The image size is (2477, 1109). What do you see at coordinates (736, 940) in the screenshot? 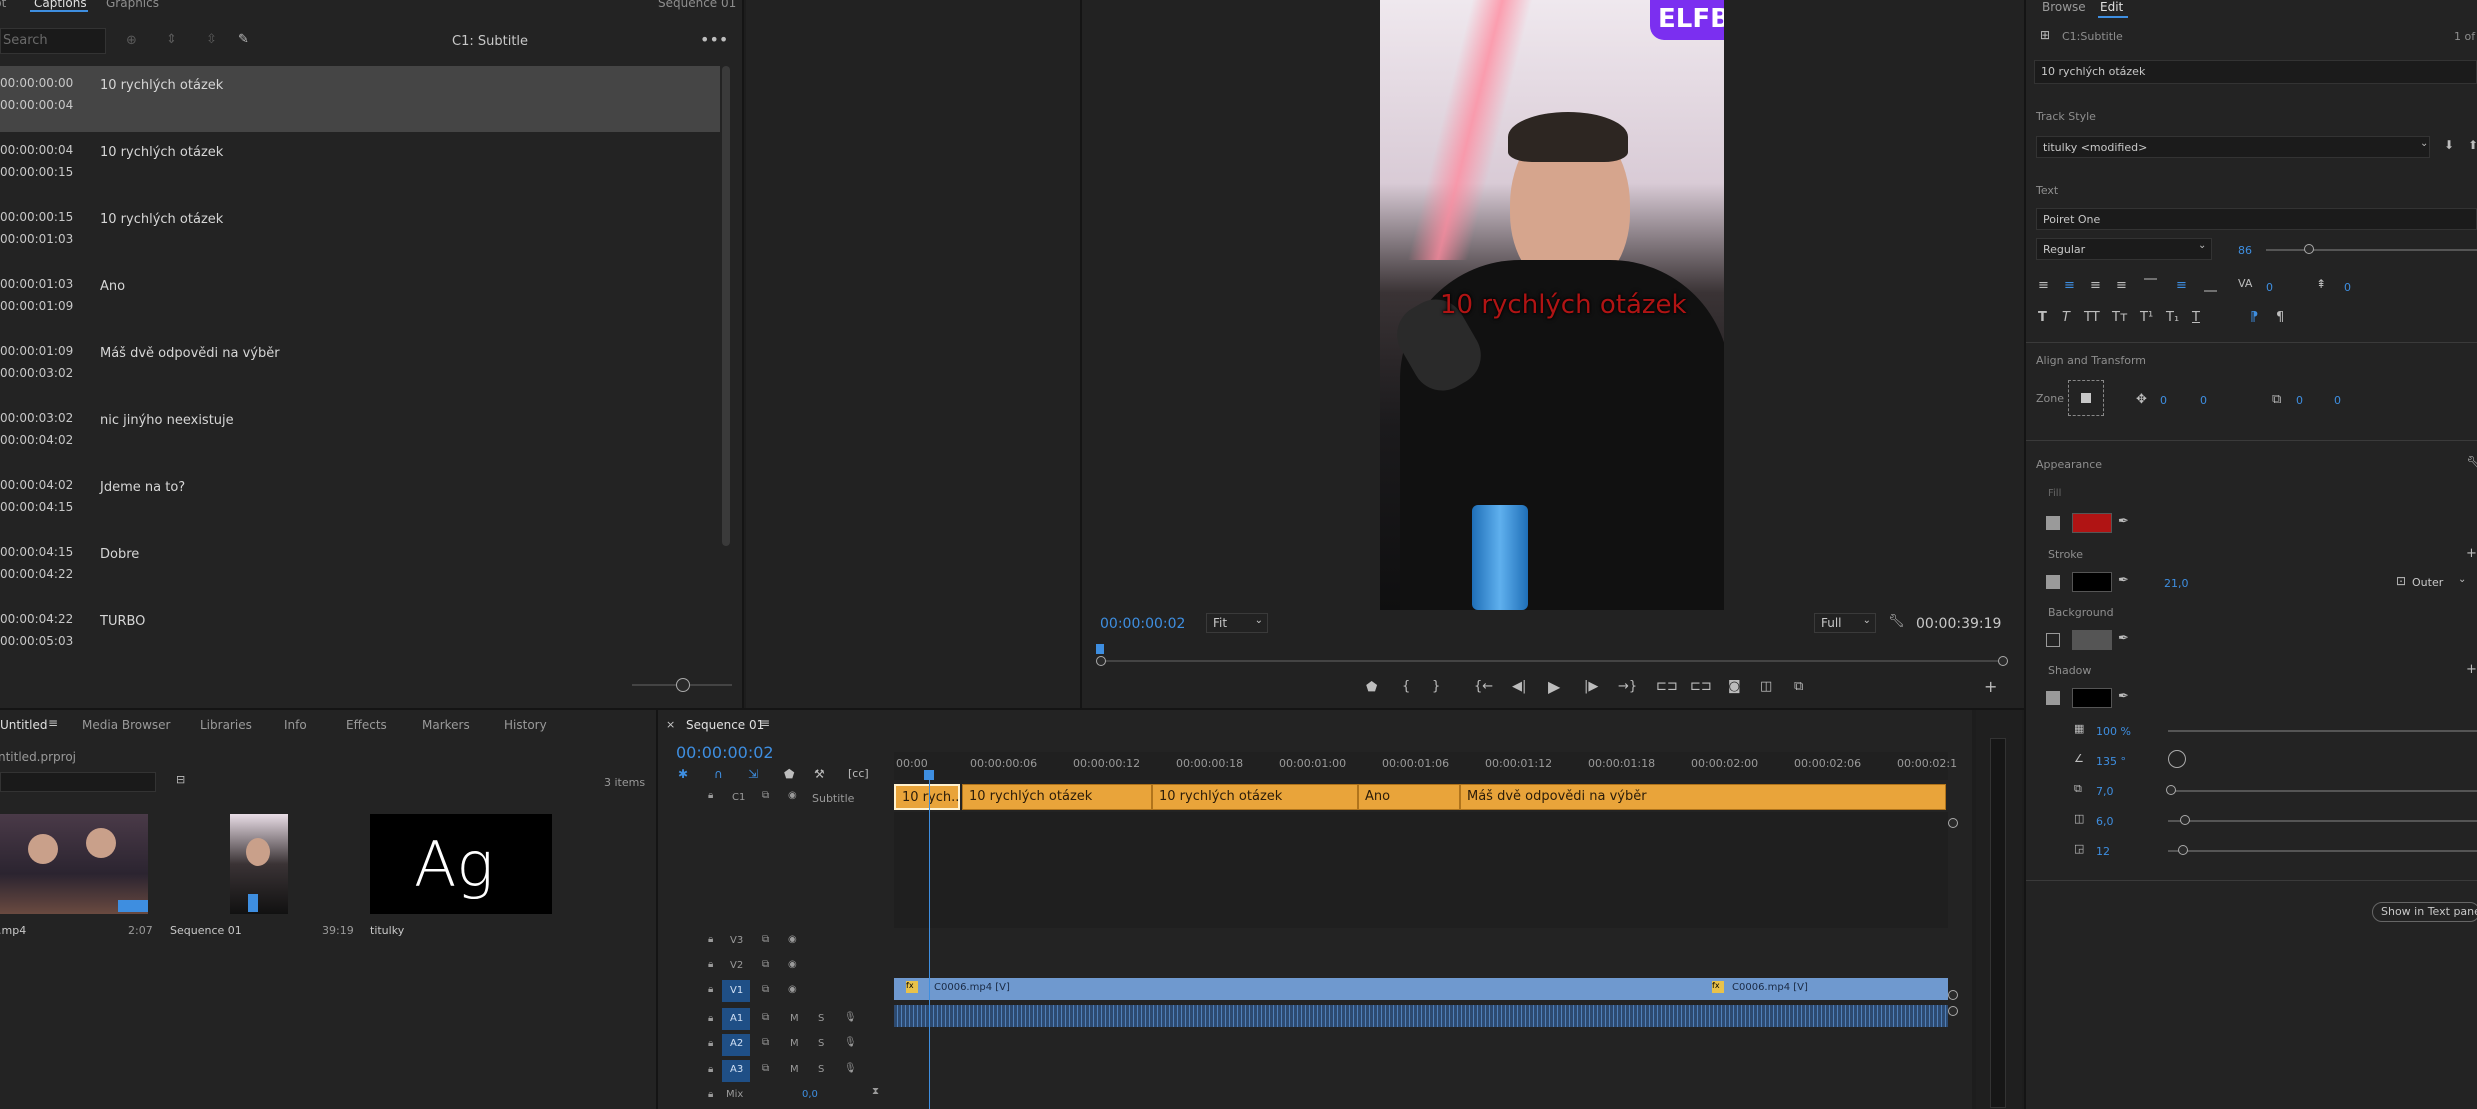
I see `track-v3-label: V3` at bounding box center [736, 940].